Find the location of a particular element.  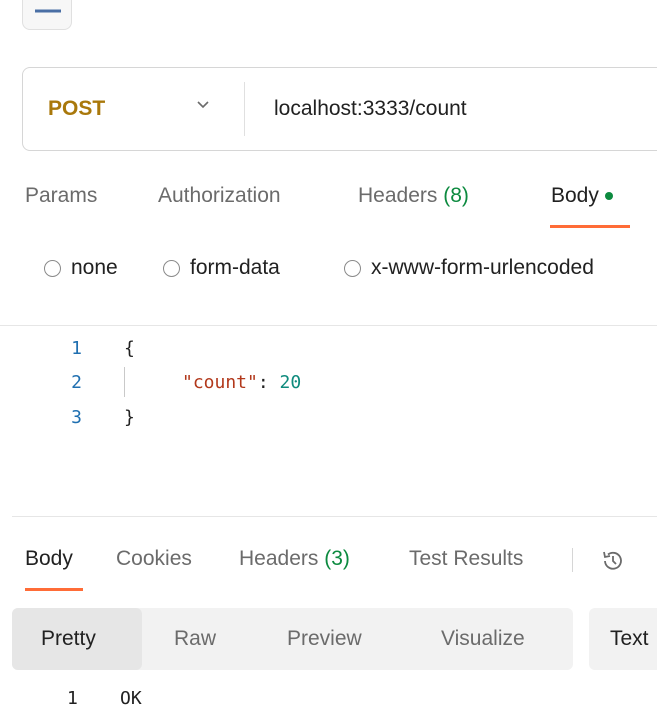

code-line: "count": 20 is located at coordinates (241, 382).